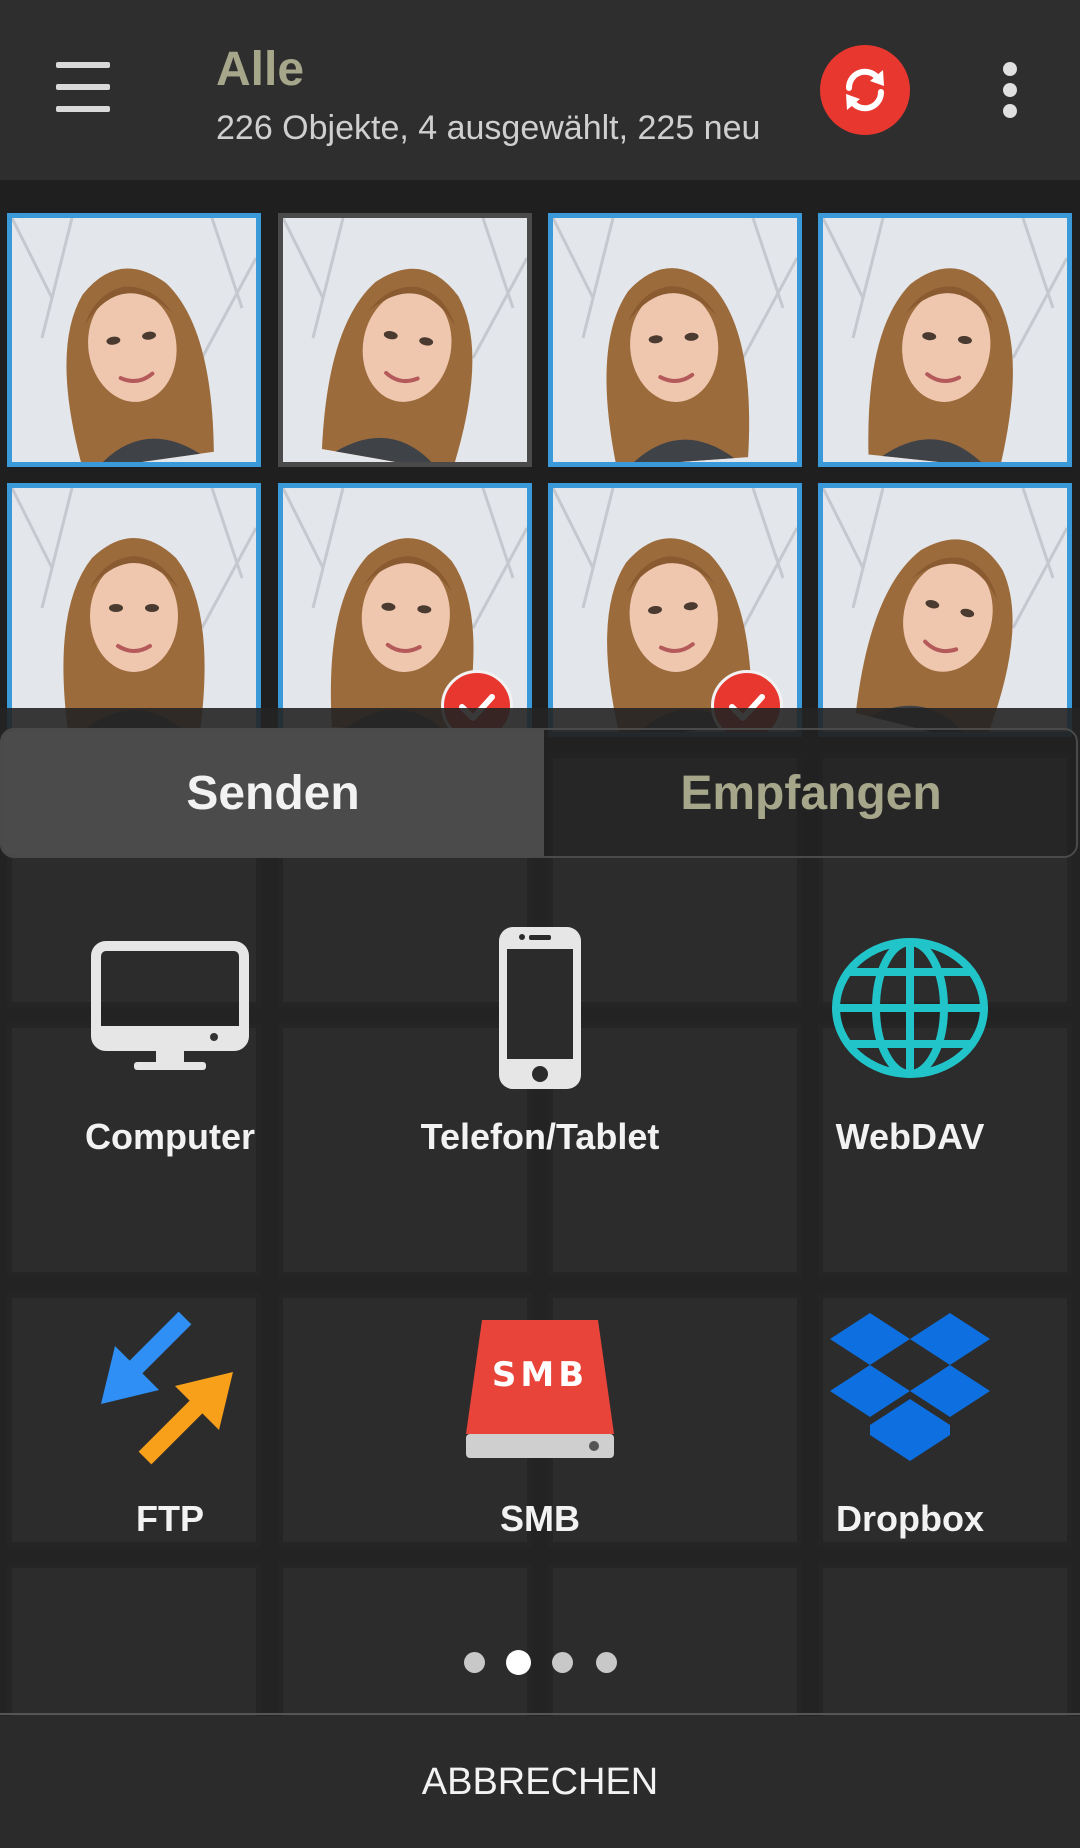 The width and height of the screenshot is (1080, 1848). What do you see at coordinates (170, 1136) in the screenshot?
I see `target-label: Computer` at bounding box center [170, 1136].